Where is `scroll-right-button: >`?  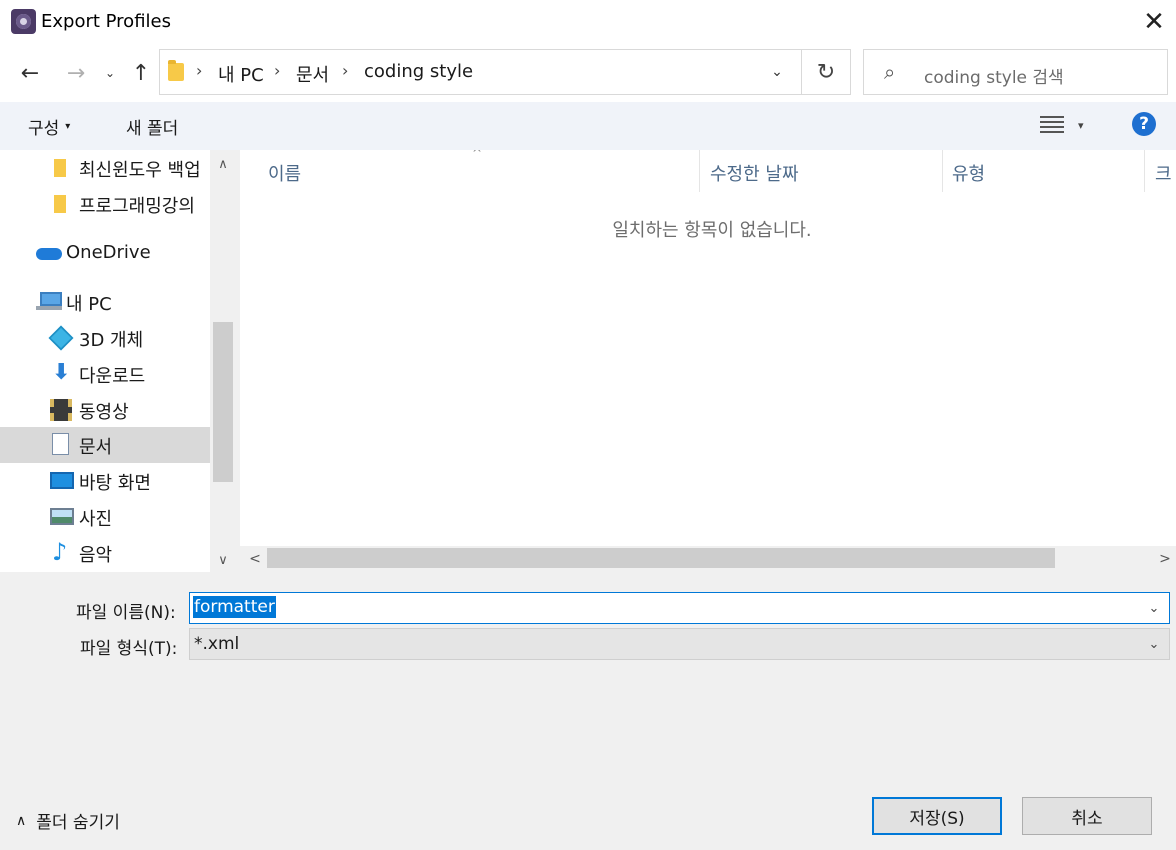
scroll-right-button: > is located at coordinates (1165, 559).